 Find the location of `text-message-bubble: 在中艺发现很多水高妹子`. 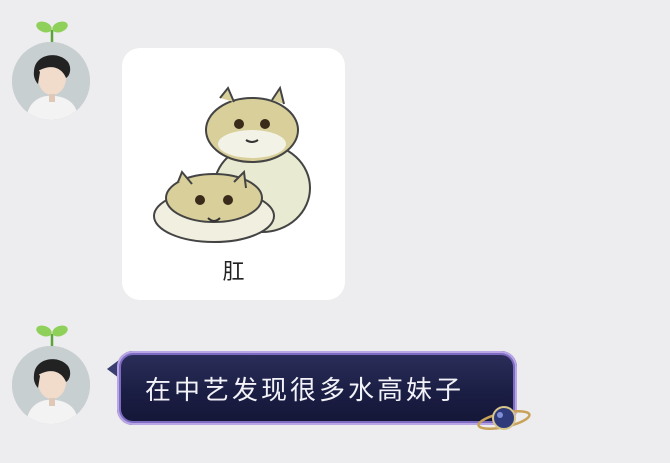

text-message-bubble: 在中艺发现很多水高妹子 is located at coordinates (317, 388).